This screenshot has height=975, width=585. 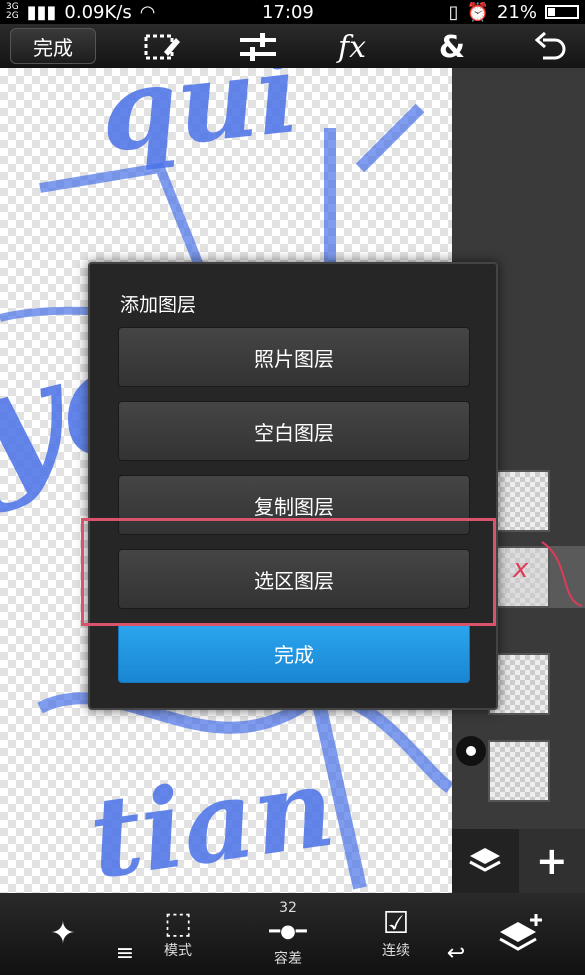 What do you see at coordinates (551, 861) in the screenshot?
I see `add-layer-plus-icon: +` at bounding box center [551, 861].